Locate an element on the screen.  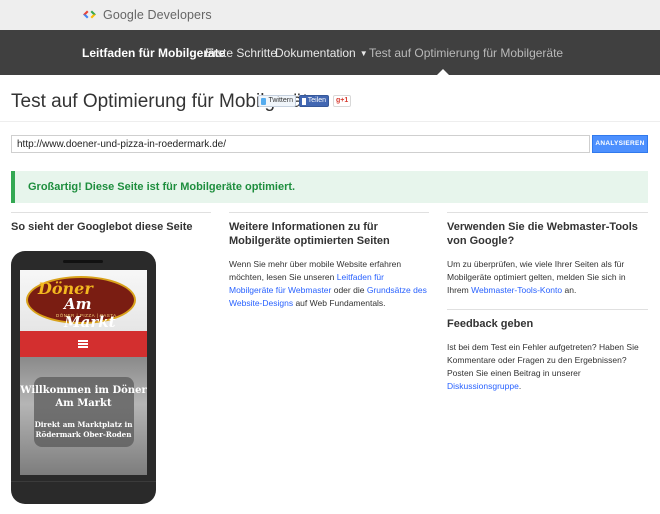
site-menu-bar is located at coordinates (83, 344).